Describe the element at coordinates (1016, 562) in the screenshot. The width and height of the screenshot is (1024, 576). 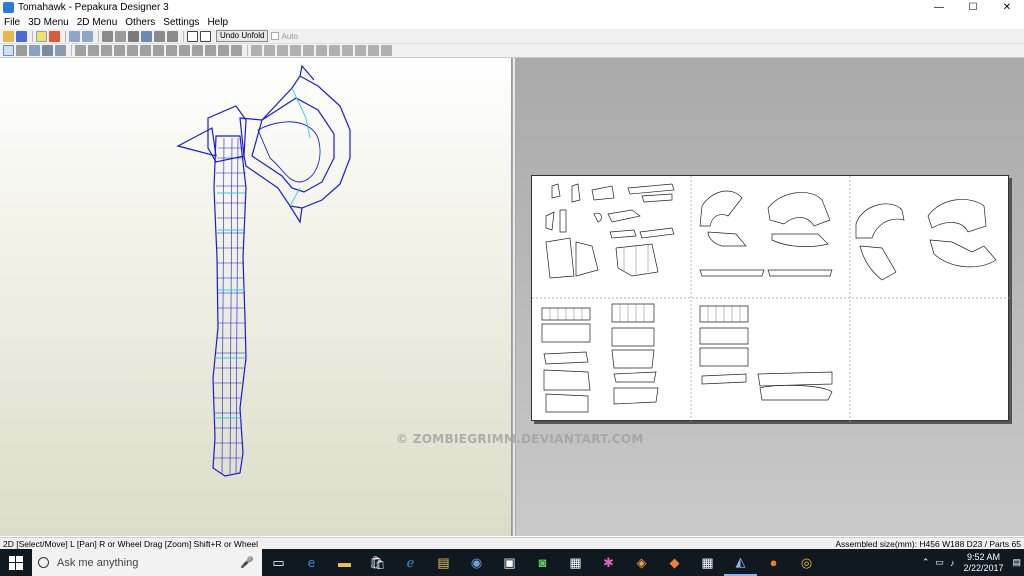
I see `notification-icon: ▤` at that location.